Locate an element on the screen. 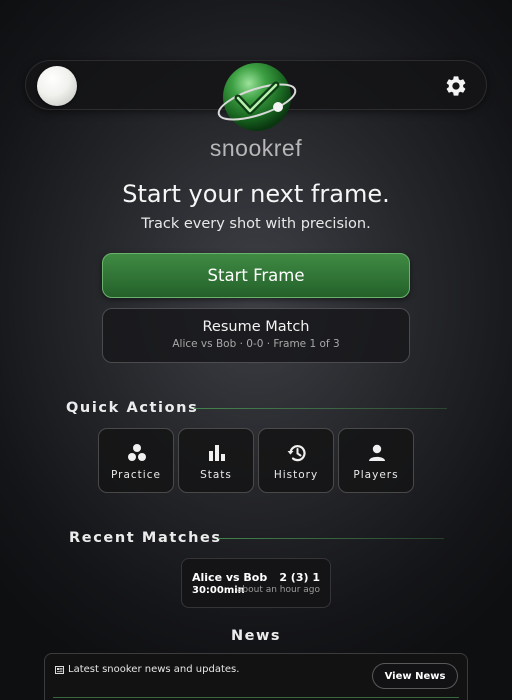  snookref-logo-ball is located at coordinates (257, 97).